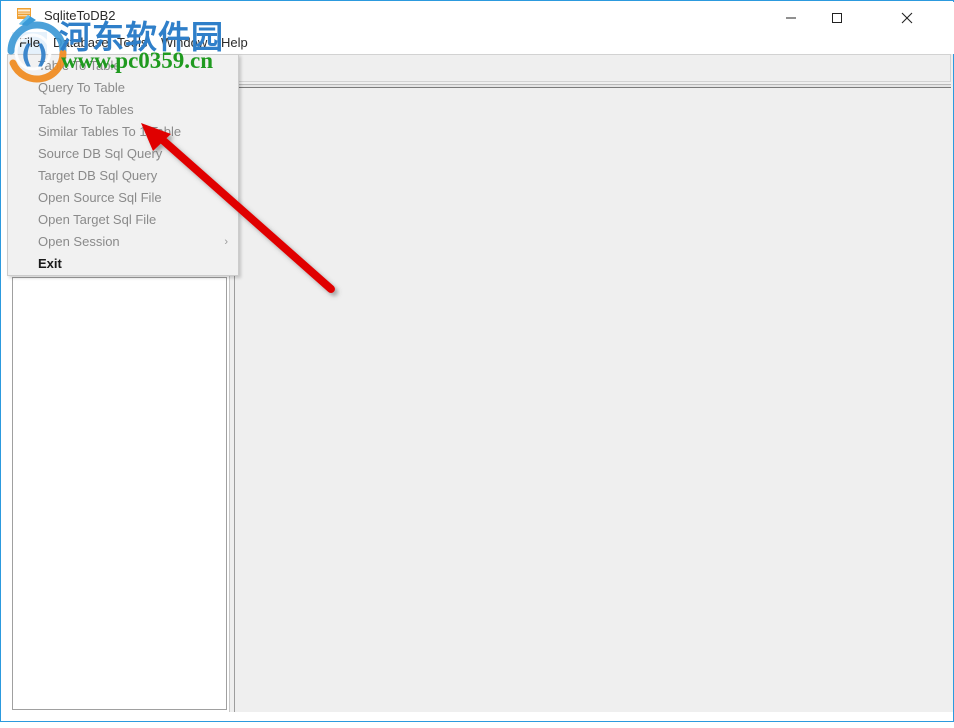 This screenshot has height=728, width=954. I want to click on close-button, so click(907, 18).